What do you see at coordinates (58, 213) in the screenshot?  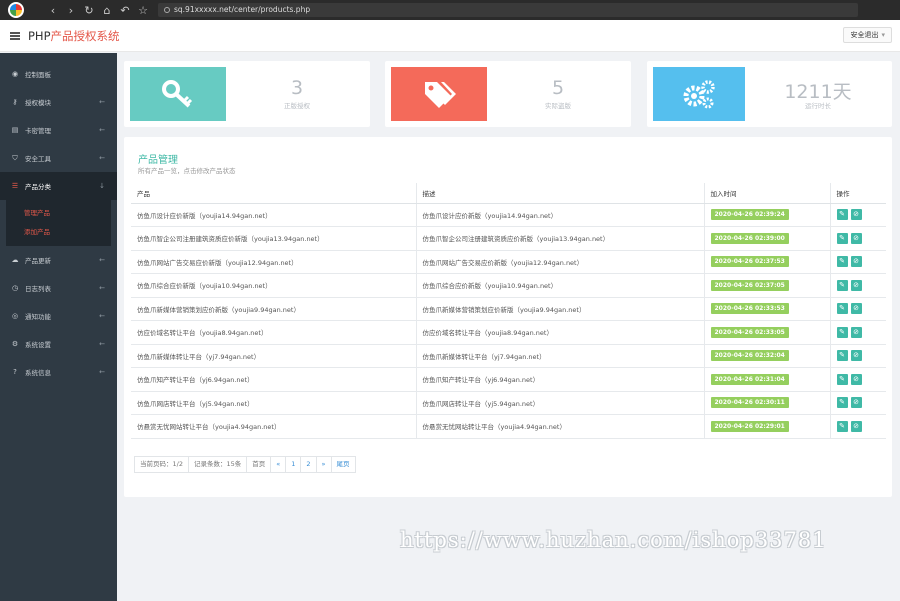 I see `sidebar-subitem-manage: 管理产品` at bounding box center [58, 213].